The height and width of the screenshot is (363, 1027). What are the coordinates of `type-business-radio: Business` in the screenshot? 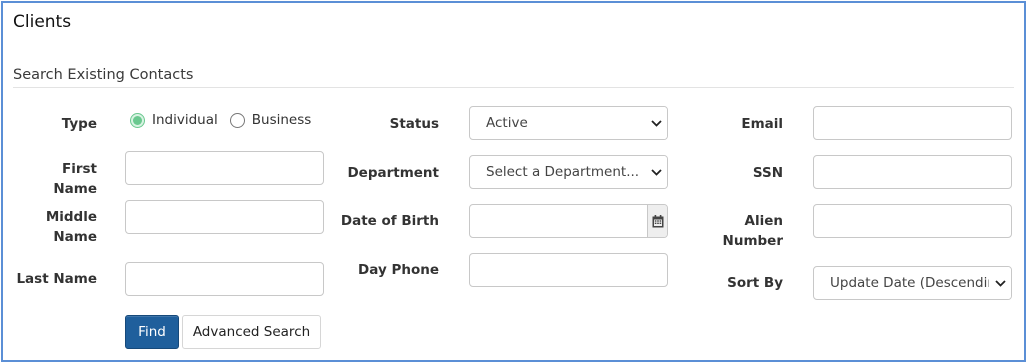 It's located at (270, 120).